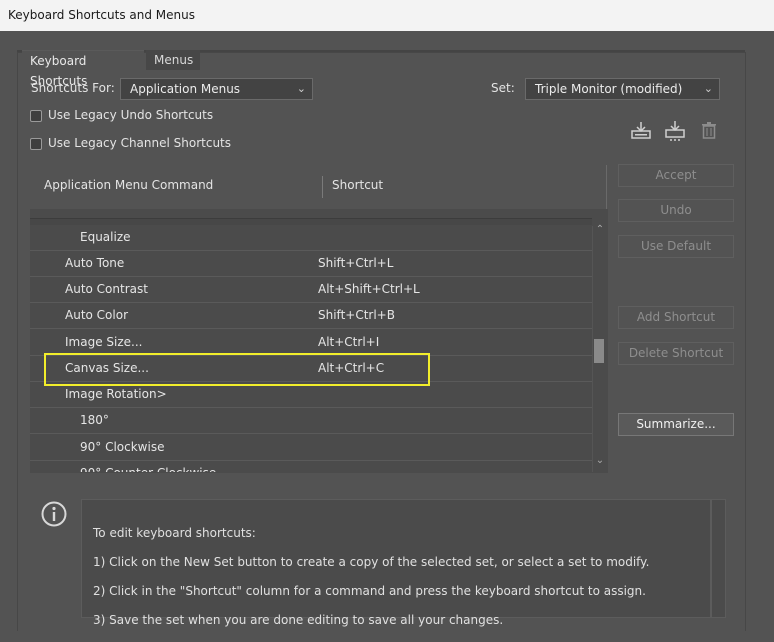 The image size is (774, 642). Describe the element at coordinates (148, 466) in the screenshot. I see `row-command: 90° Counter Clockwise` at that location.